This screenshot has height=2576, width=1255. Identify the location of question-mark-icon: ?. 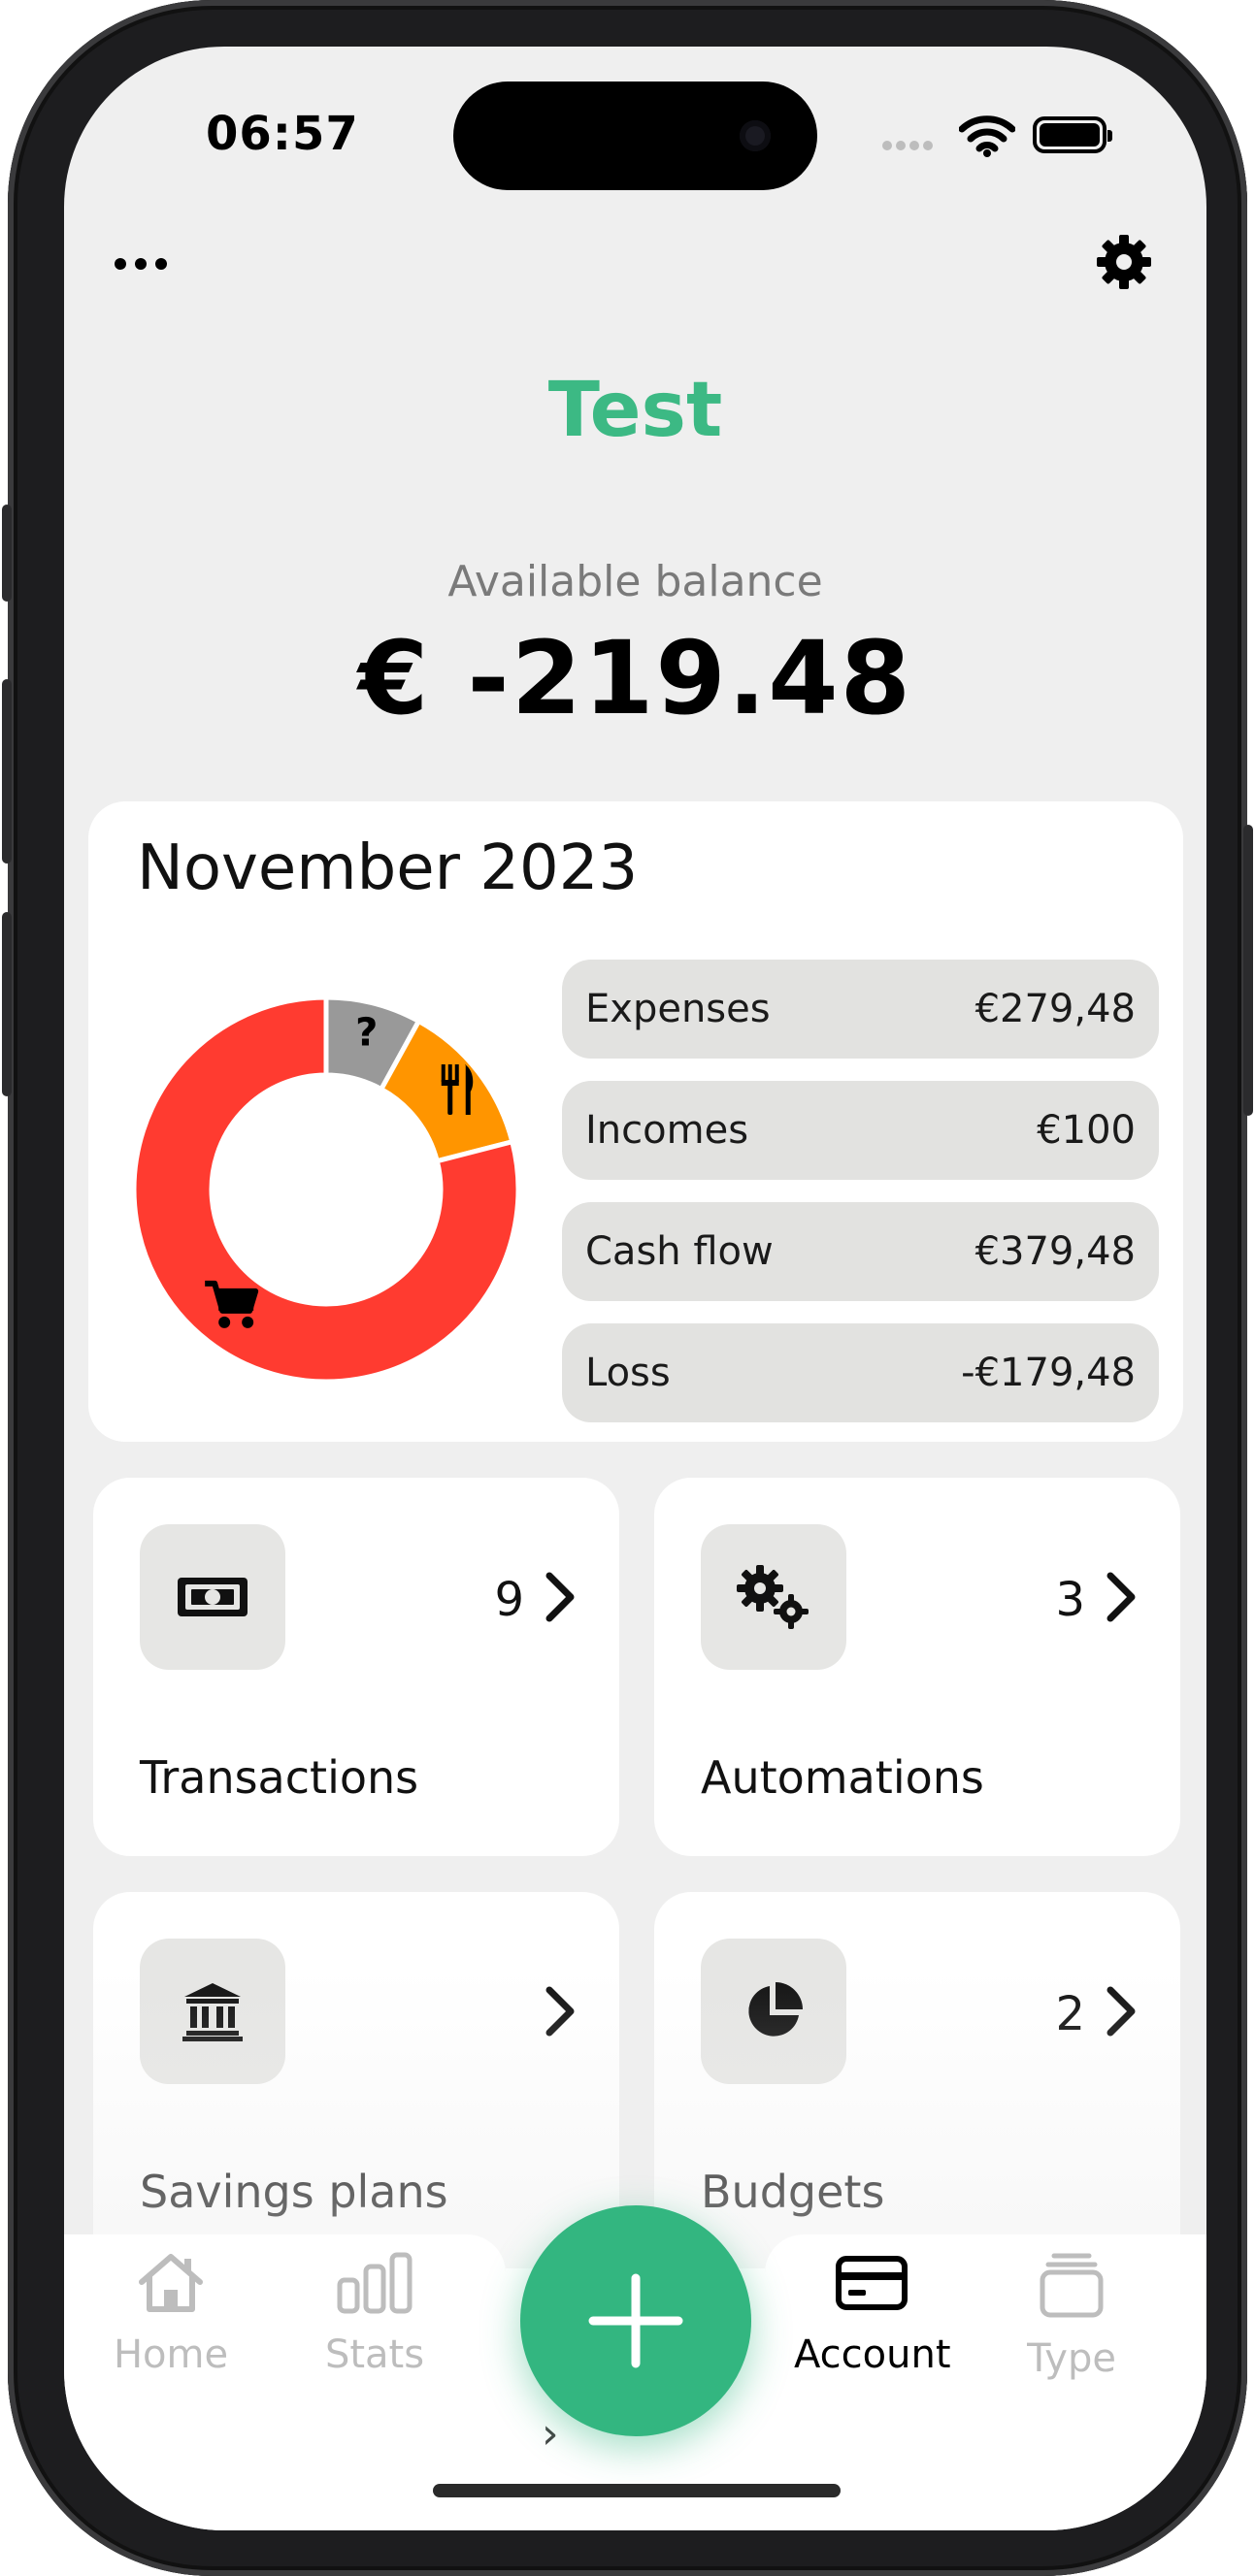
(366, 1032).